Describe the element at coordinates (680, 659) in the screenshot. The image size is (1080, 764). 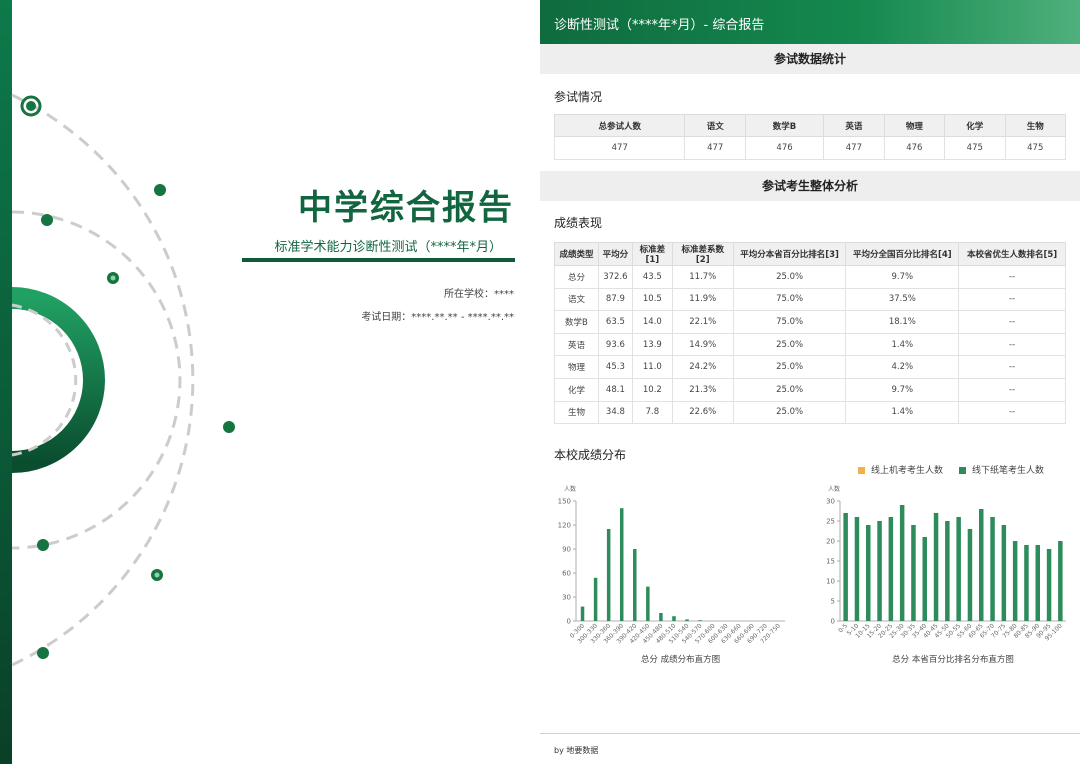
I see `chart-title: 总分 成绩分布直方图` at that location.